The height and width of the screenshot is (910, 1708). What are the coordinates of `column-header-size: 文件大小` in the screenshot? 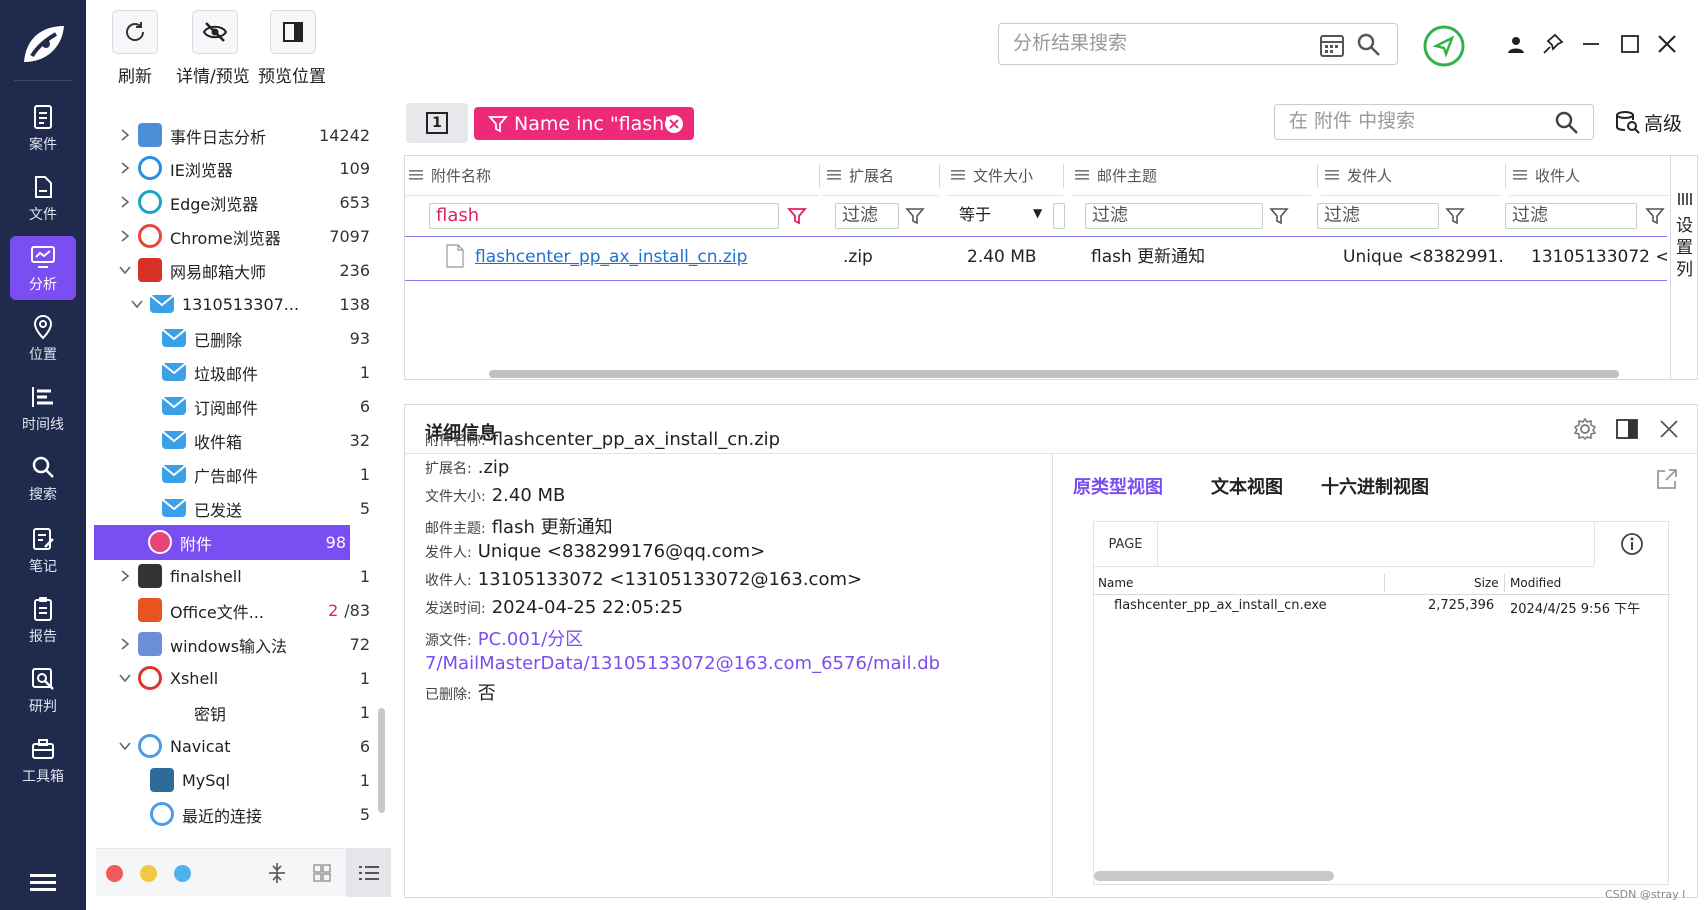 It's located at (1005, 176).